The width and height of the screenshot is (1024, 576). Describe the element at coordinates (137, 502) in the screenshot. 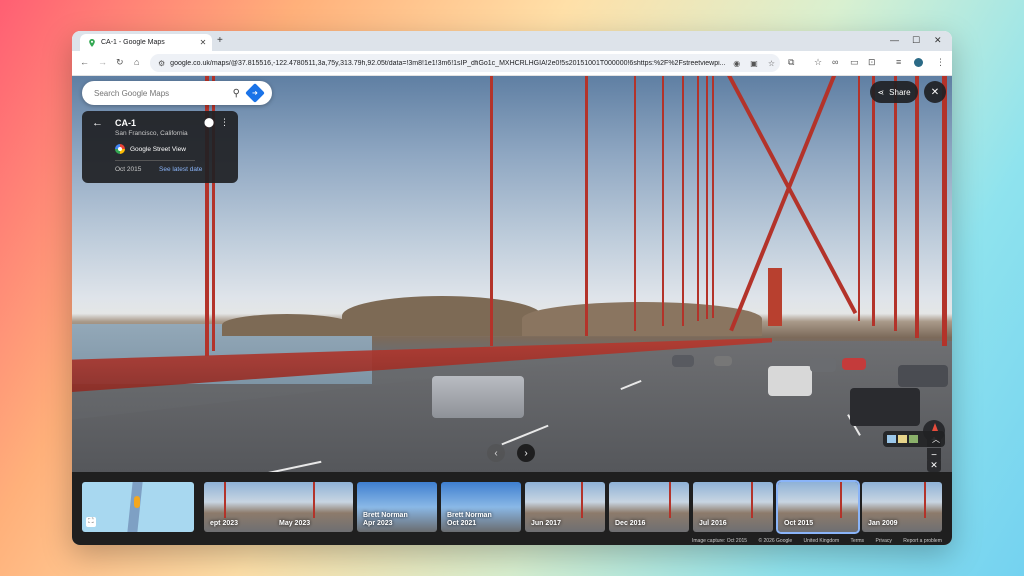

I see `pegman-icon` at that location.